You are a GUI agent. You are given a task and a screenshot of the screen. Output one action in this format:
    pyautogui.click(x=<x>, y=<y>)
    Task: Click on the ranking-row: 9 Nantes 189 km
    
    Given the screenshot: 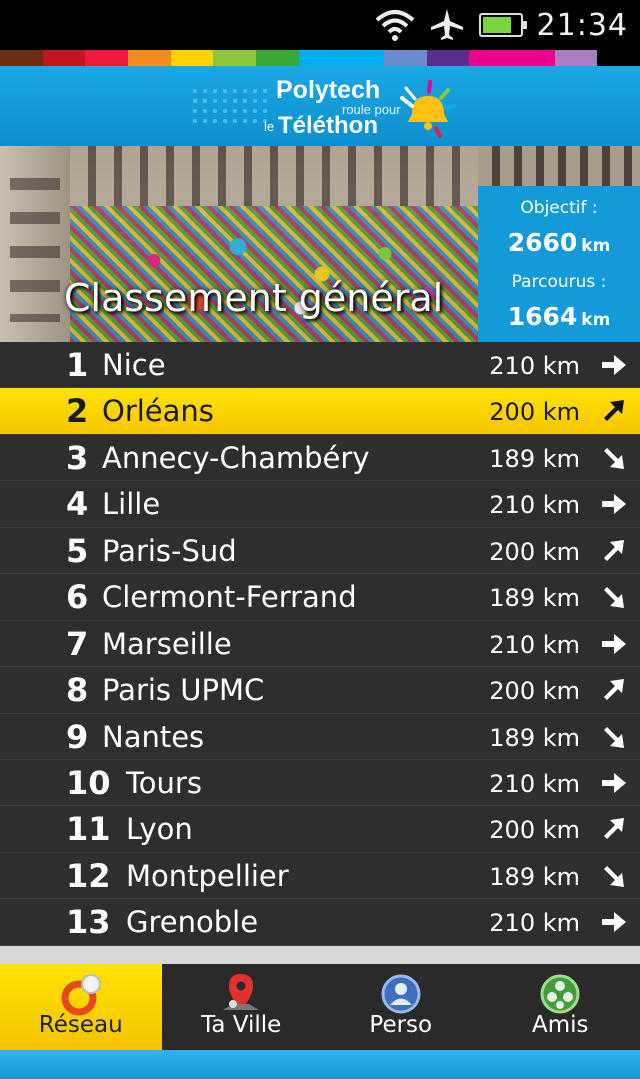 What is the action you would take?
    pyautogui.click(x=320, y=737)
    